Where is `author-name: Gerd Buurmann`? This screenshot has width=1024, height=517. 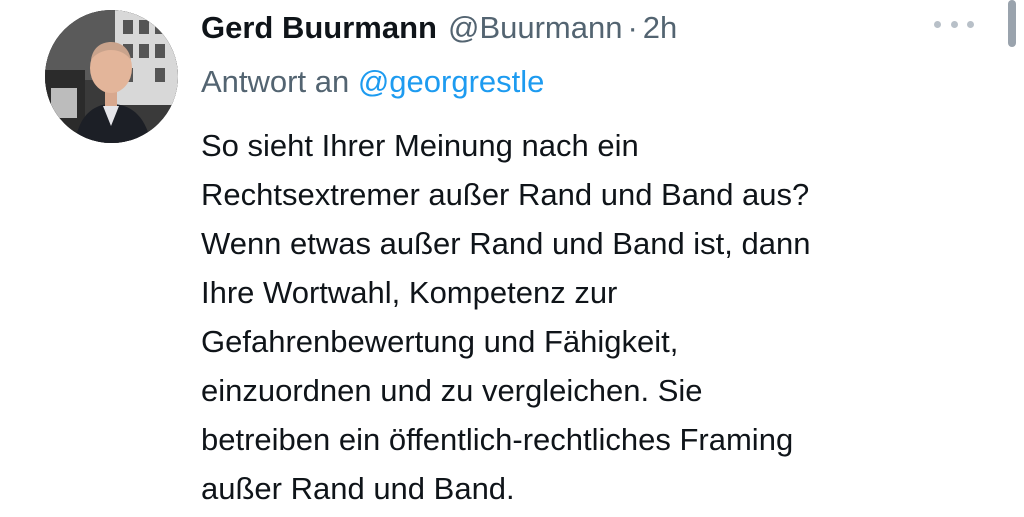
author-name: Gerd Buurmann is located at coordinates (319, 28).